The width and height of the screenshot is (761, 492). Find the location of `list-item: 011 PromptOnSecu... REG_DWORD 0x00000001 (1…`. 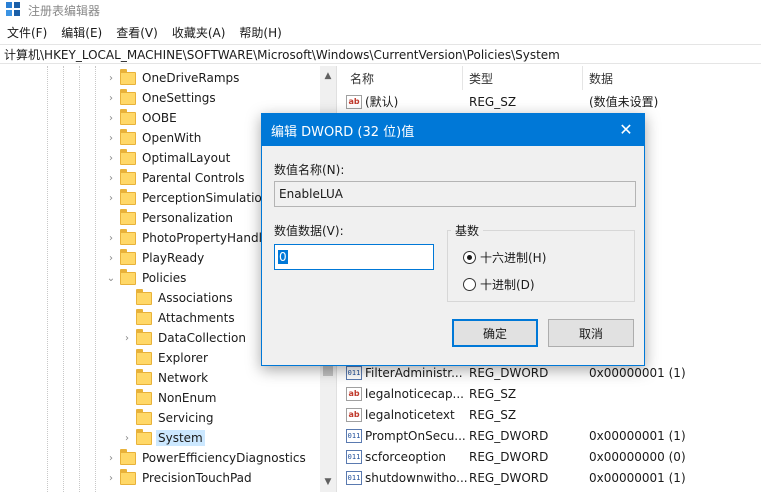

list-item: 011 PromptOnSecu... REG_DWORD 0x00000001 (1… is located at coordinates (551, 435).